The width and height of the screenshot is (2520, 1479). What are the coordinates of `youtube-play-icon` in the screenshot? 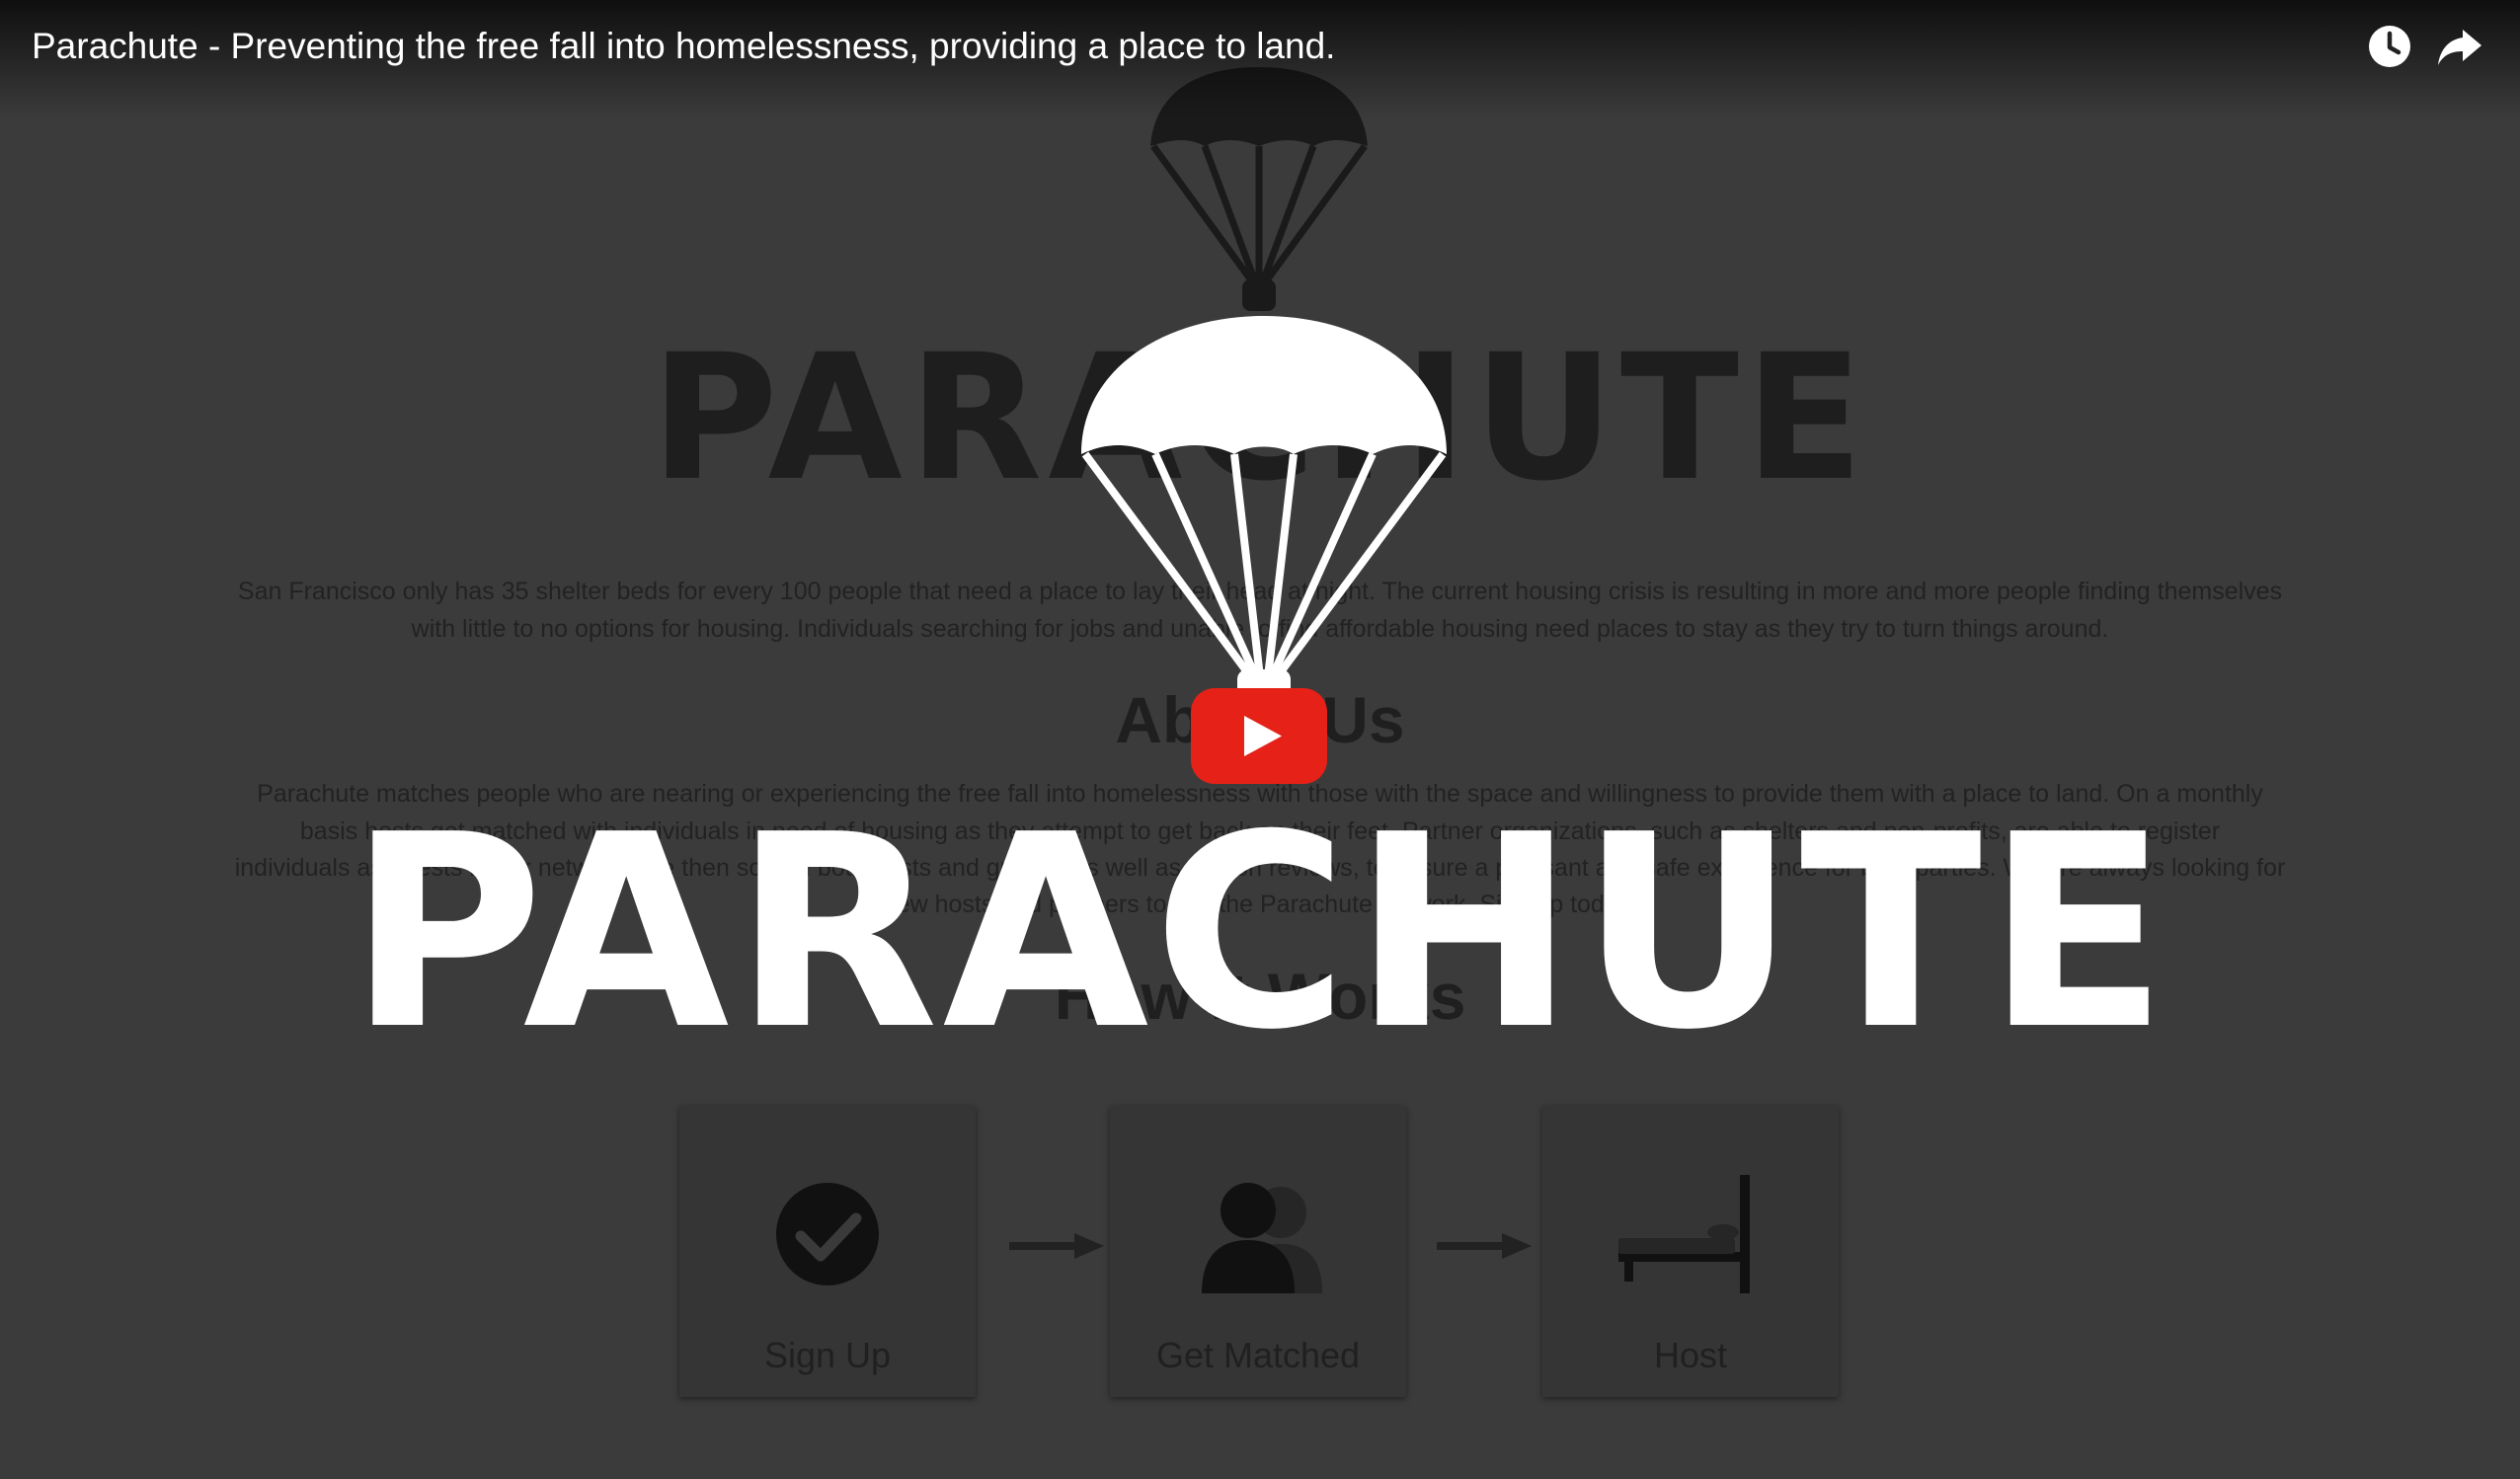 It's located at (1263, 736).